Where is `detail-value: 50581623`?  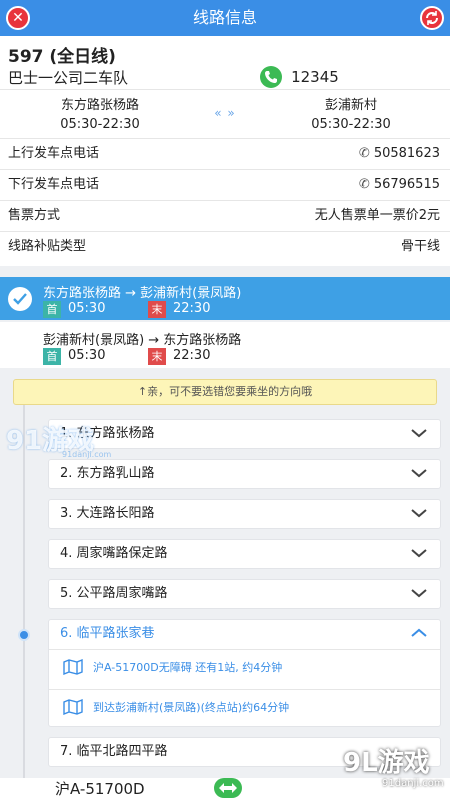
detail-value: 50581623 is located at coordinates (406, 153).